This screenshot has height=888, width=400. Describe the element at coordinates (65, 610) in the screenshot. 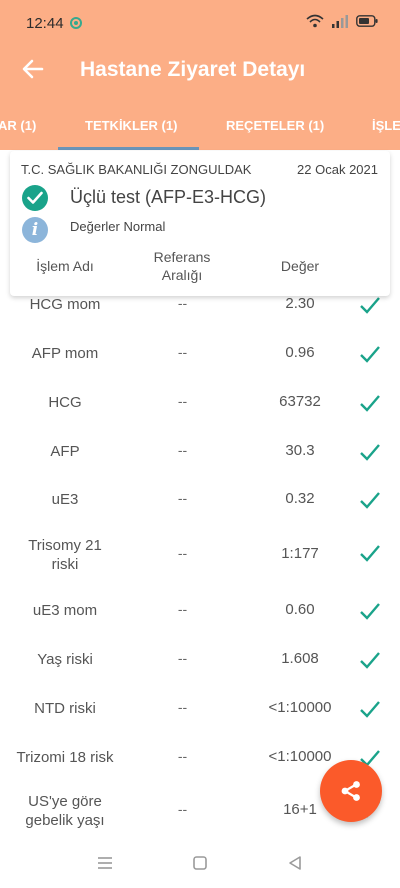

I see `row-name: uE3 mom` at that location.